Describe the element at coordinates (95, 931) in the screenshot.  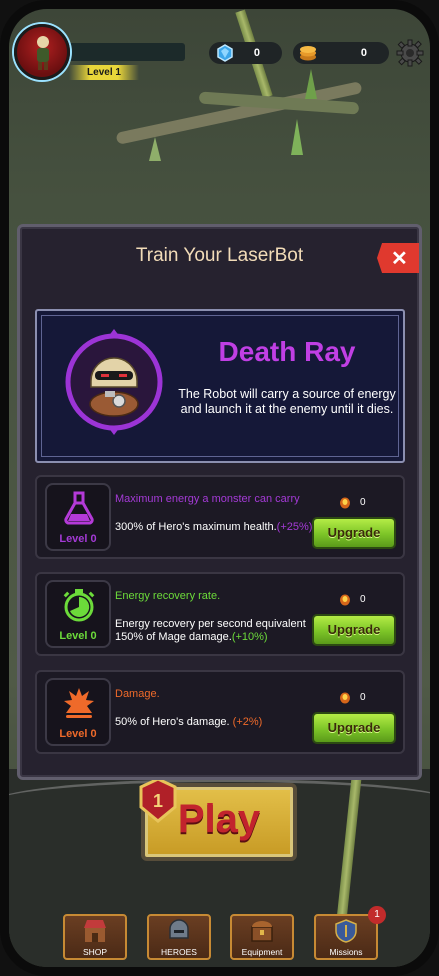
I see `shop-icon` at that location.